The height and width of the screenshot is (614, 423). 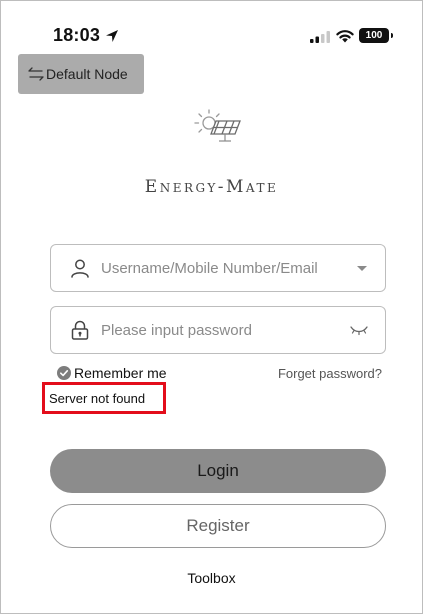 What do you see at coordinates (228, 268) in the screenshot?
I see `username-input` at bounding box center [228, 268].